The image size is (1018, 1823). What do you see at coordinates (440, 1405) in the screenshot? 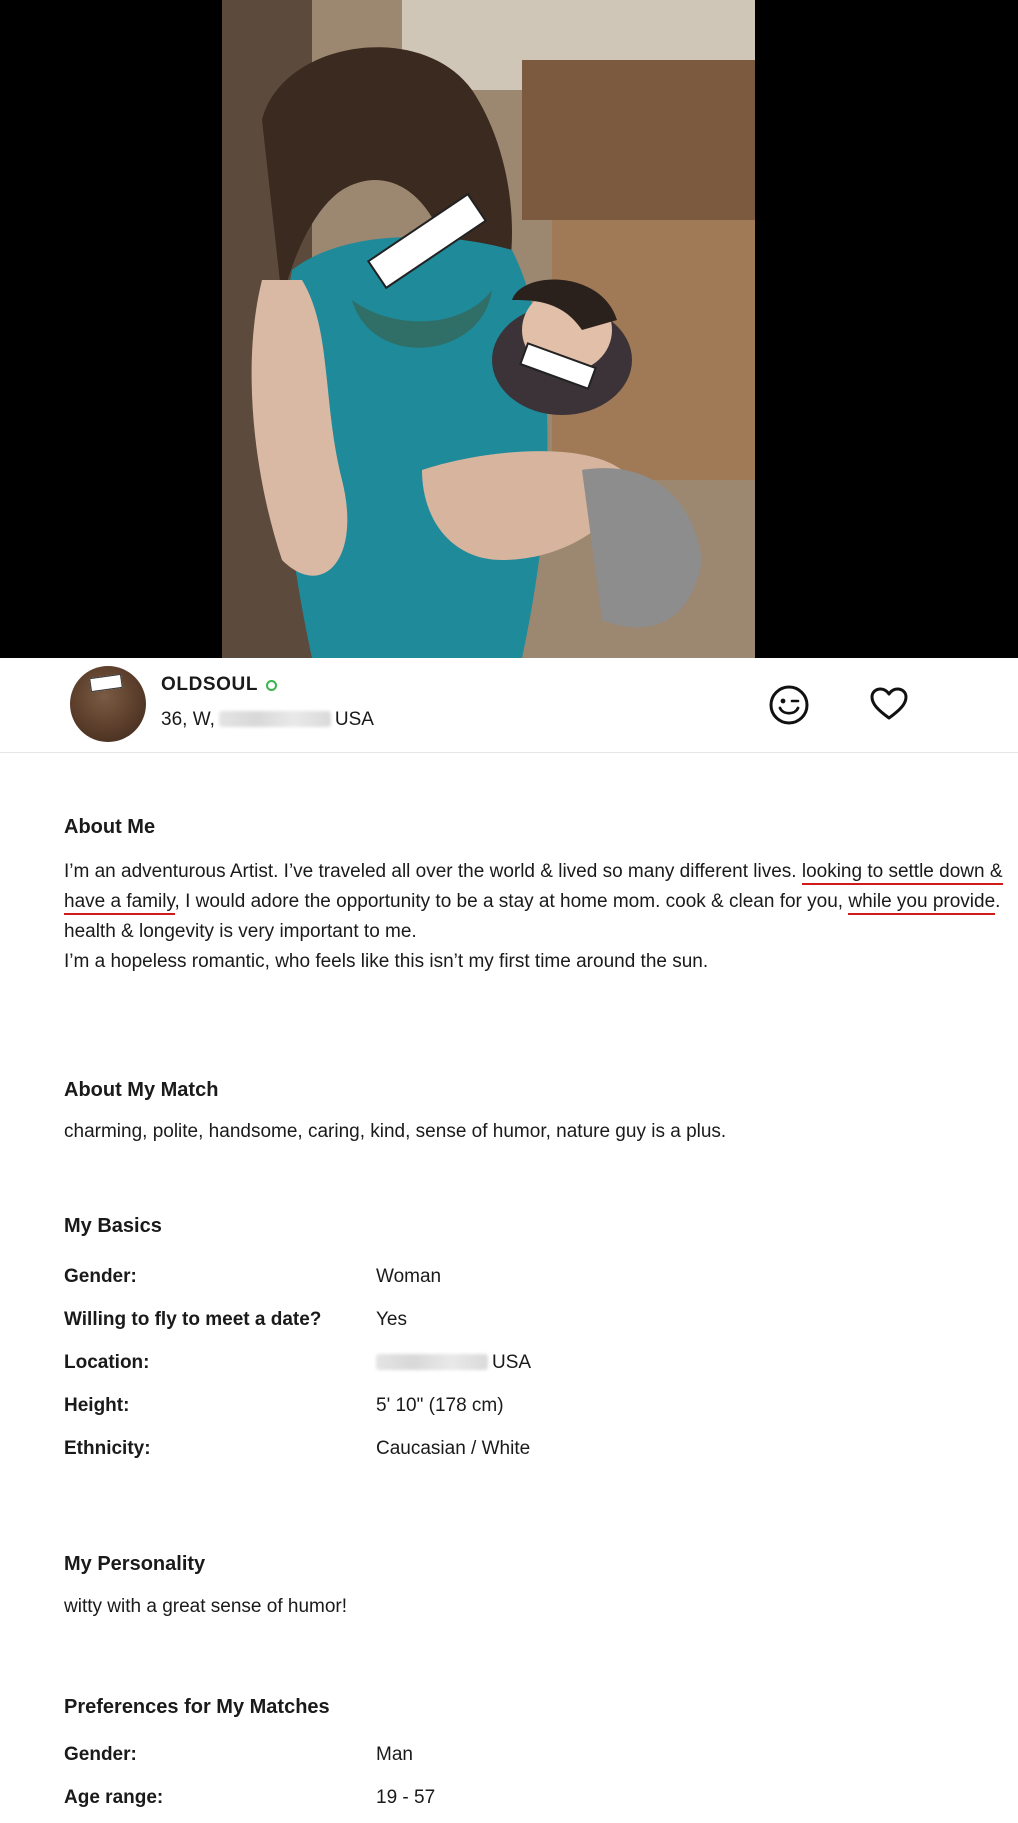
I see `basics-value: 5' 10" (178 cm)` at bounding box center [440, 1405].